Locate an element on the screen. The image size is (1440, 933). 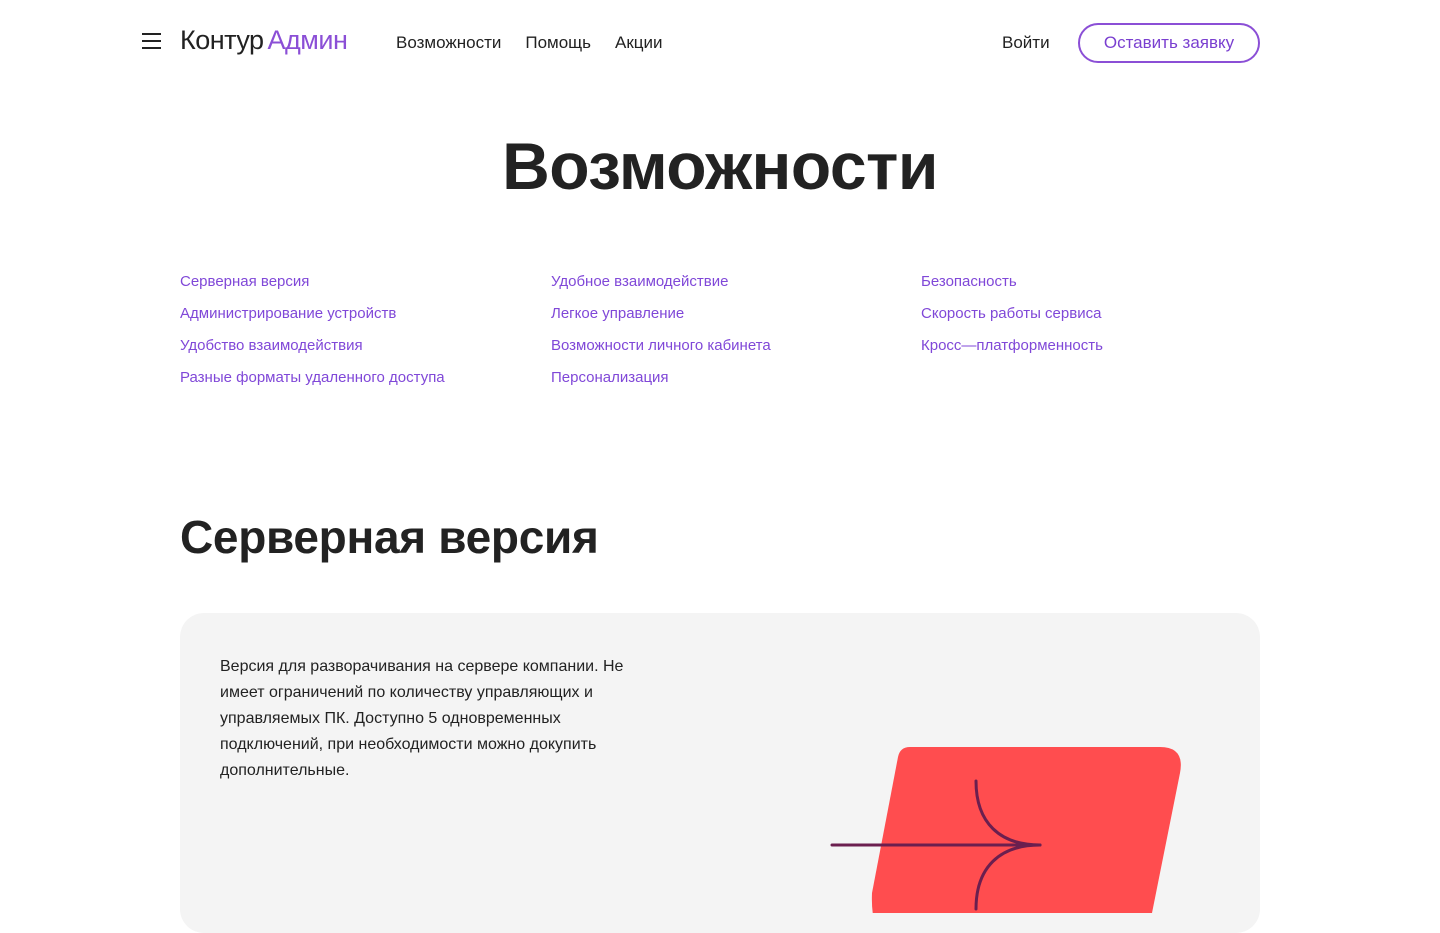
logo-brand: Контур is located at coordinates (222, 40).